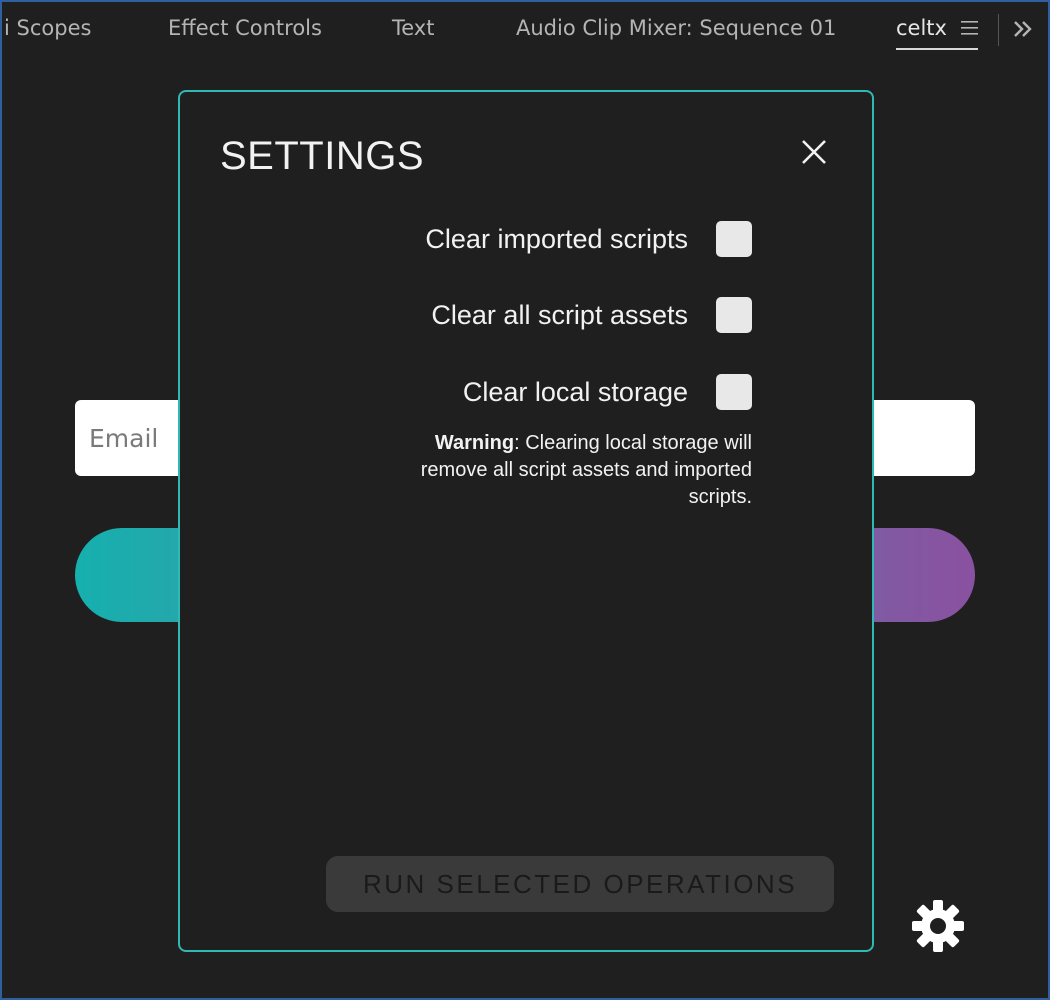  I want to click on active-tab-indicator, so click(937, 49).